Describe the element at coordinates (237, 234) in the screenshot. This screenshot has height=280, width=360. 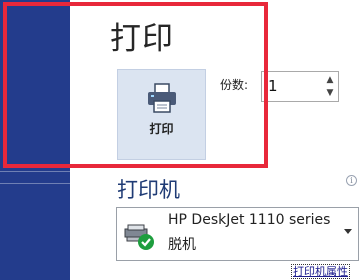
I see `printer-dropdown: HP DeskJet 1110 series 脱机` at that location.